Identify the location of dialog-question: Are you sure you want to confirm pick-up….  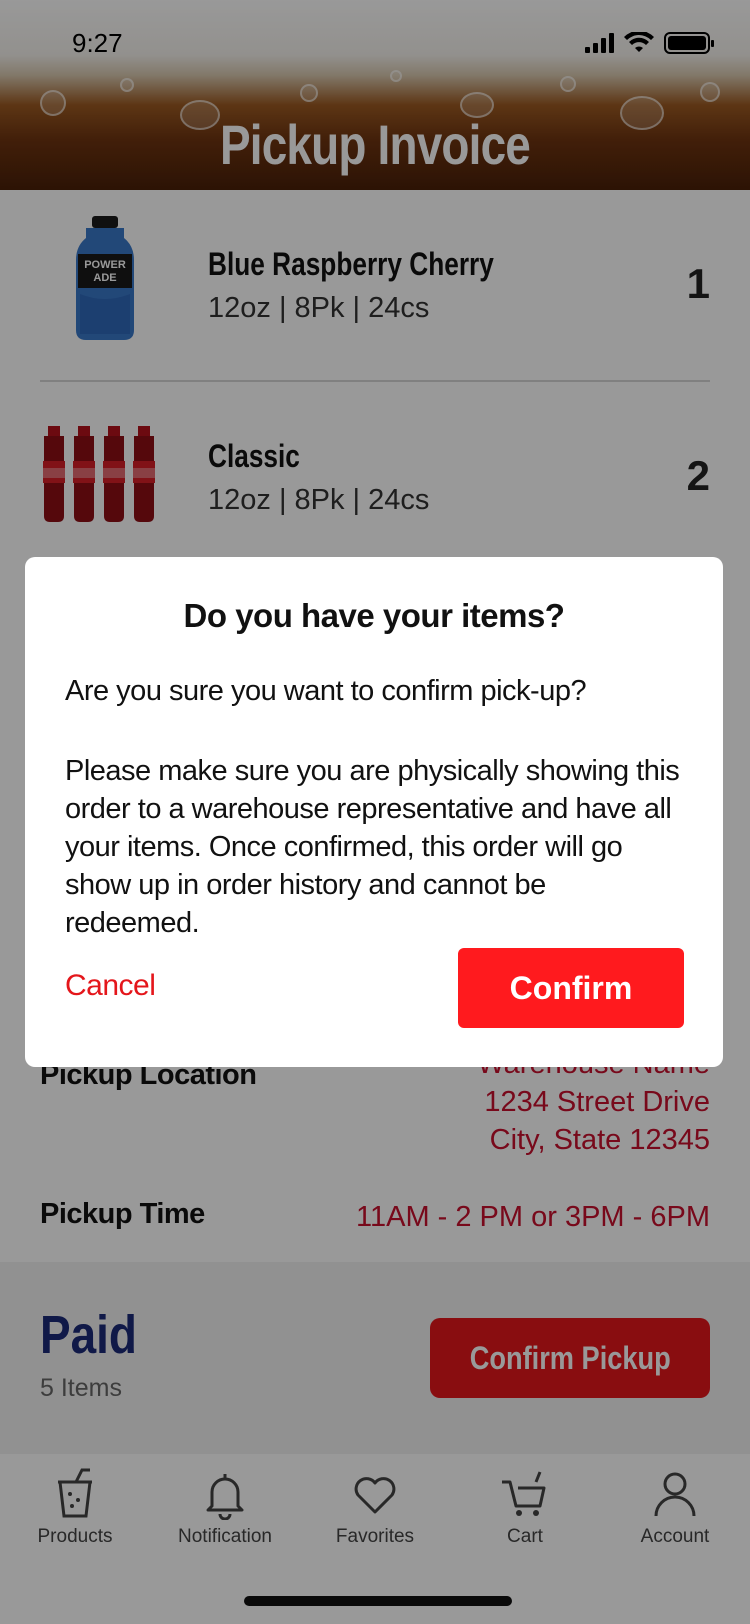
(326, 691).